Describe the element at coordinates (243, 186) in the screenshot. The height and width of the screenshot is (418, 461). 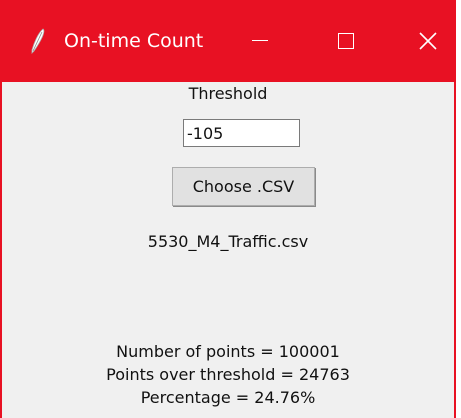
I see `choose-csv-button: Choose .CSV` at that location.